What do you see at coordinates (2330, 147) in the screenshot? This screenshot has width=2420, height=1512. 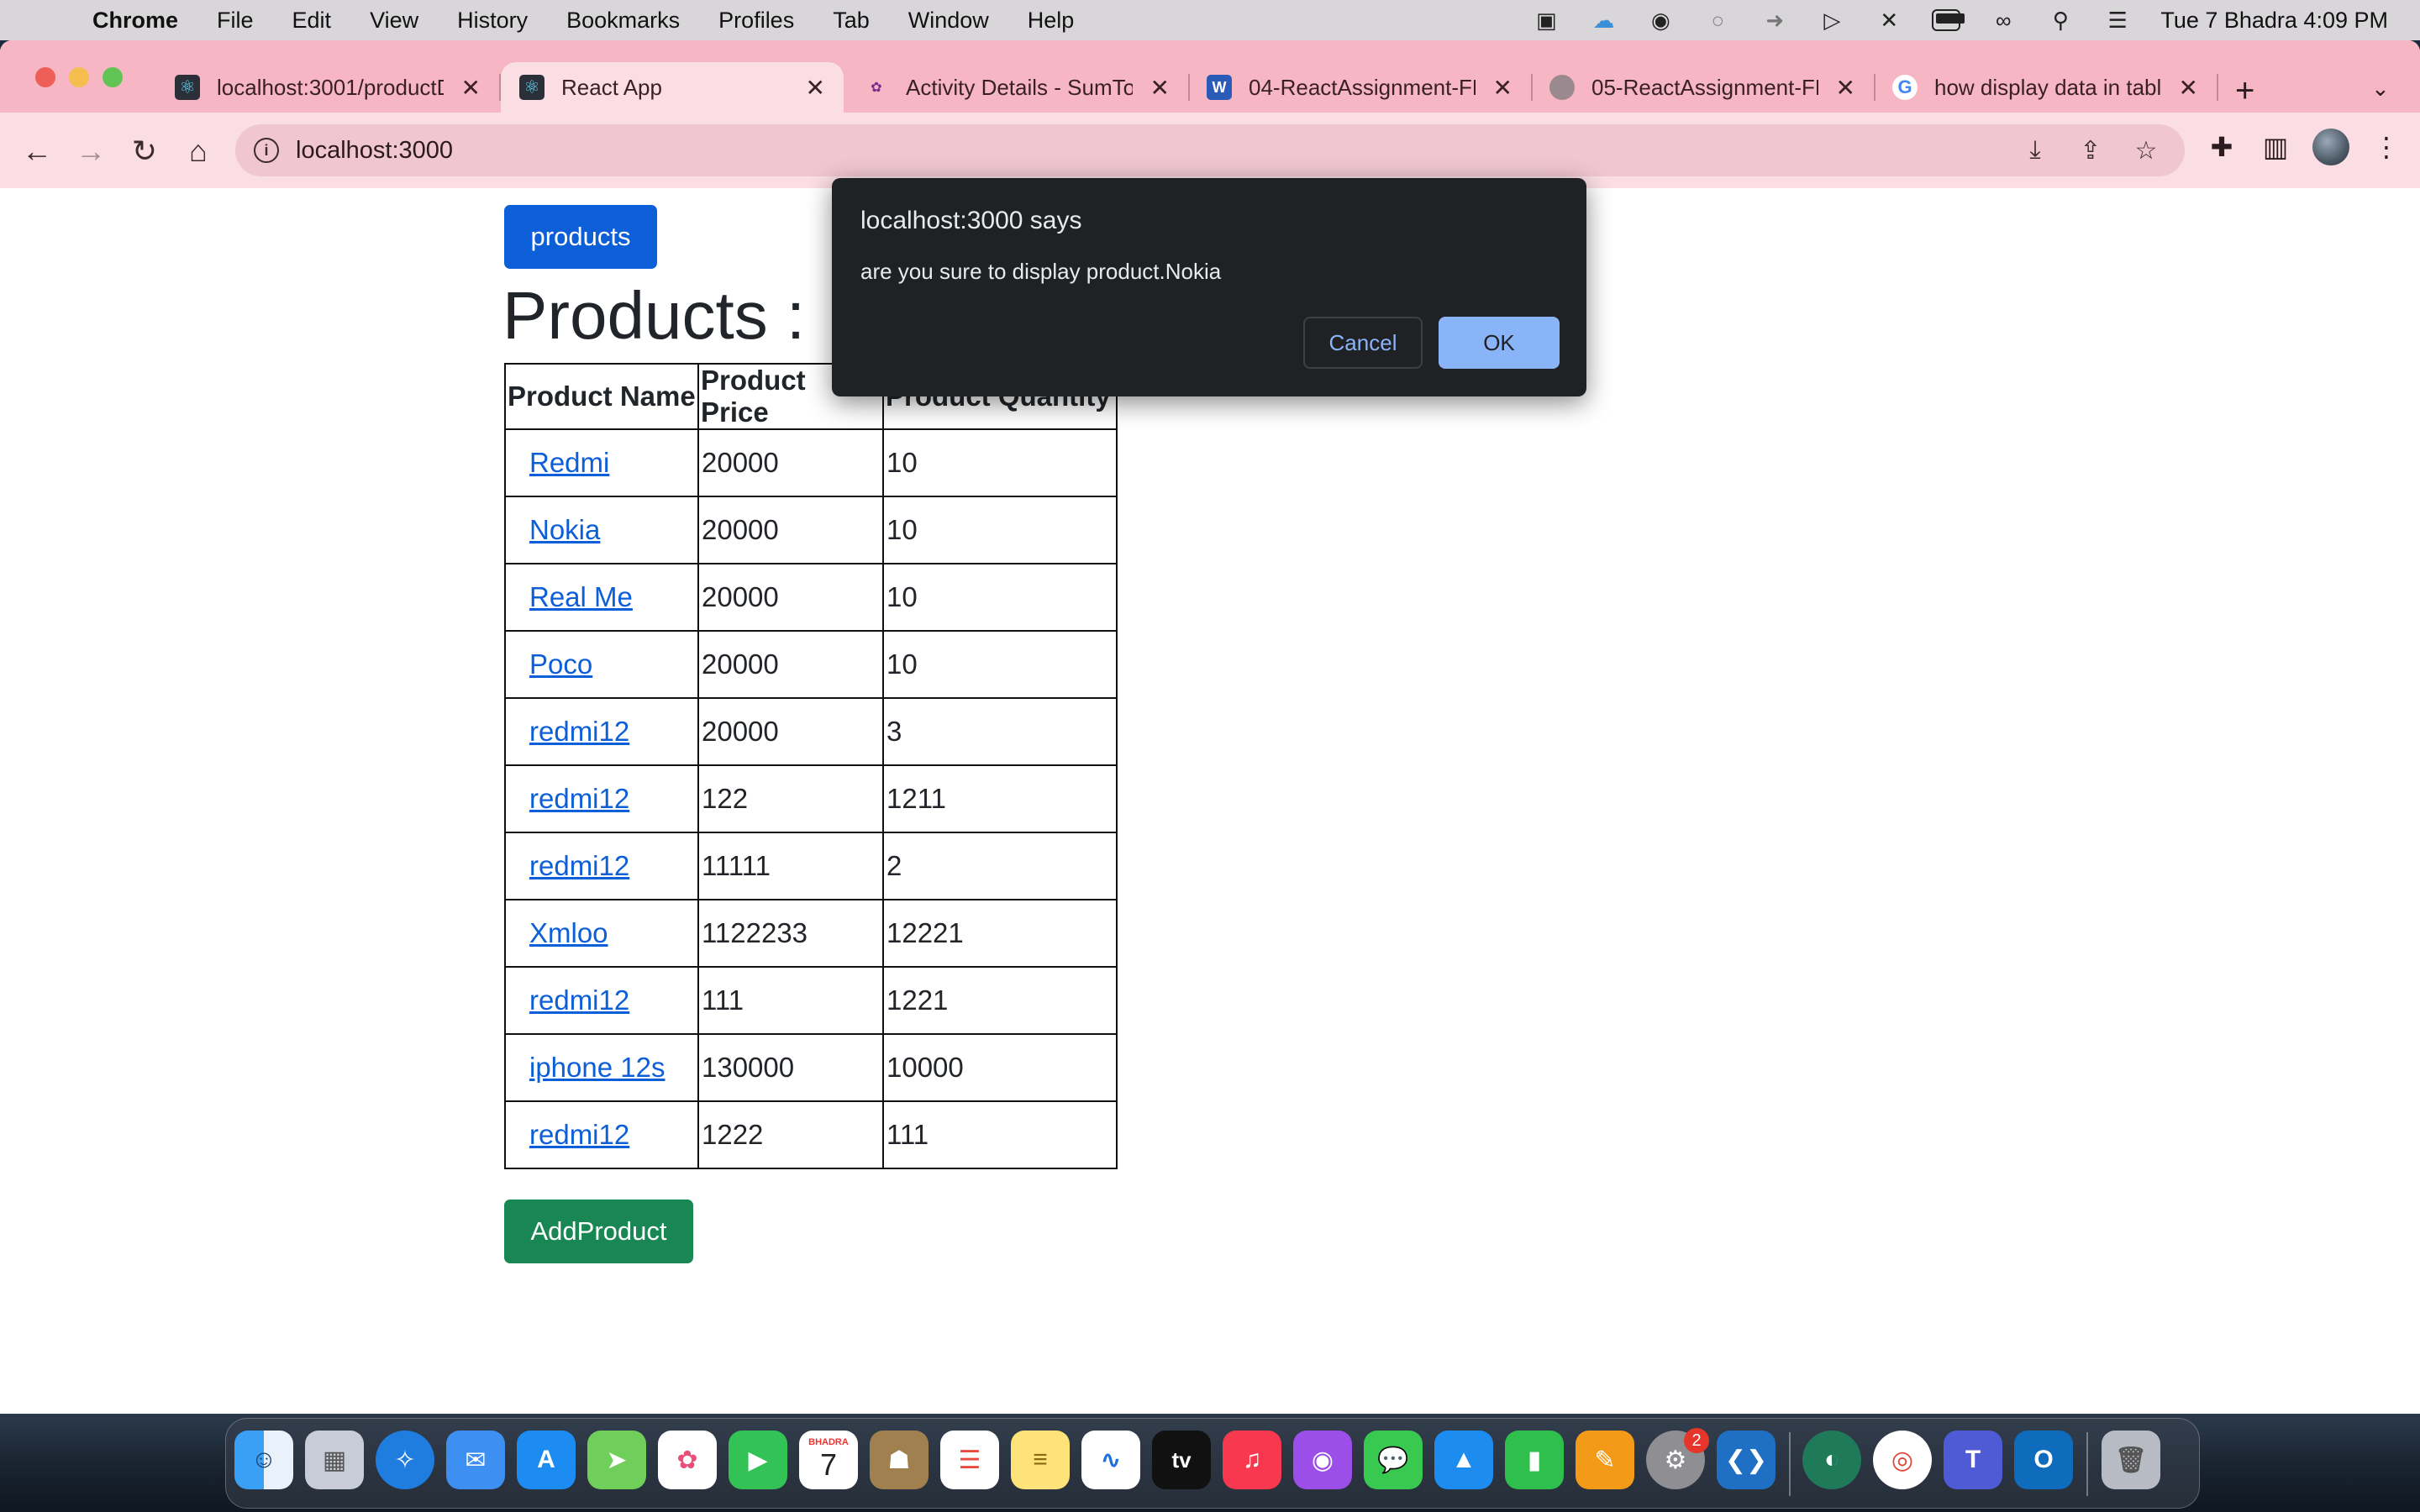 I see `profile-avatar` at bounding box center [2330, 147].